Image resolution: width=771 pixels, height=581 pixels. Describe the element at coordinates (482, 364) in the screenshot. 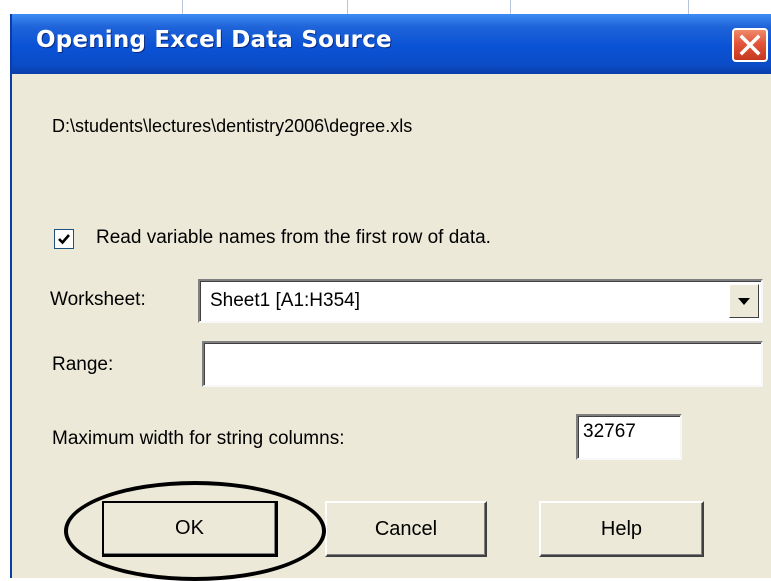

I see `range-input` at that location.